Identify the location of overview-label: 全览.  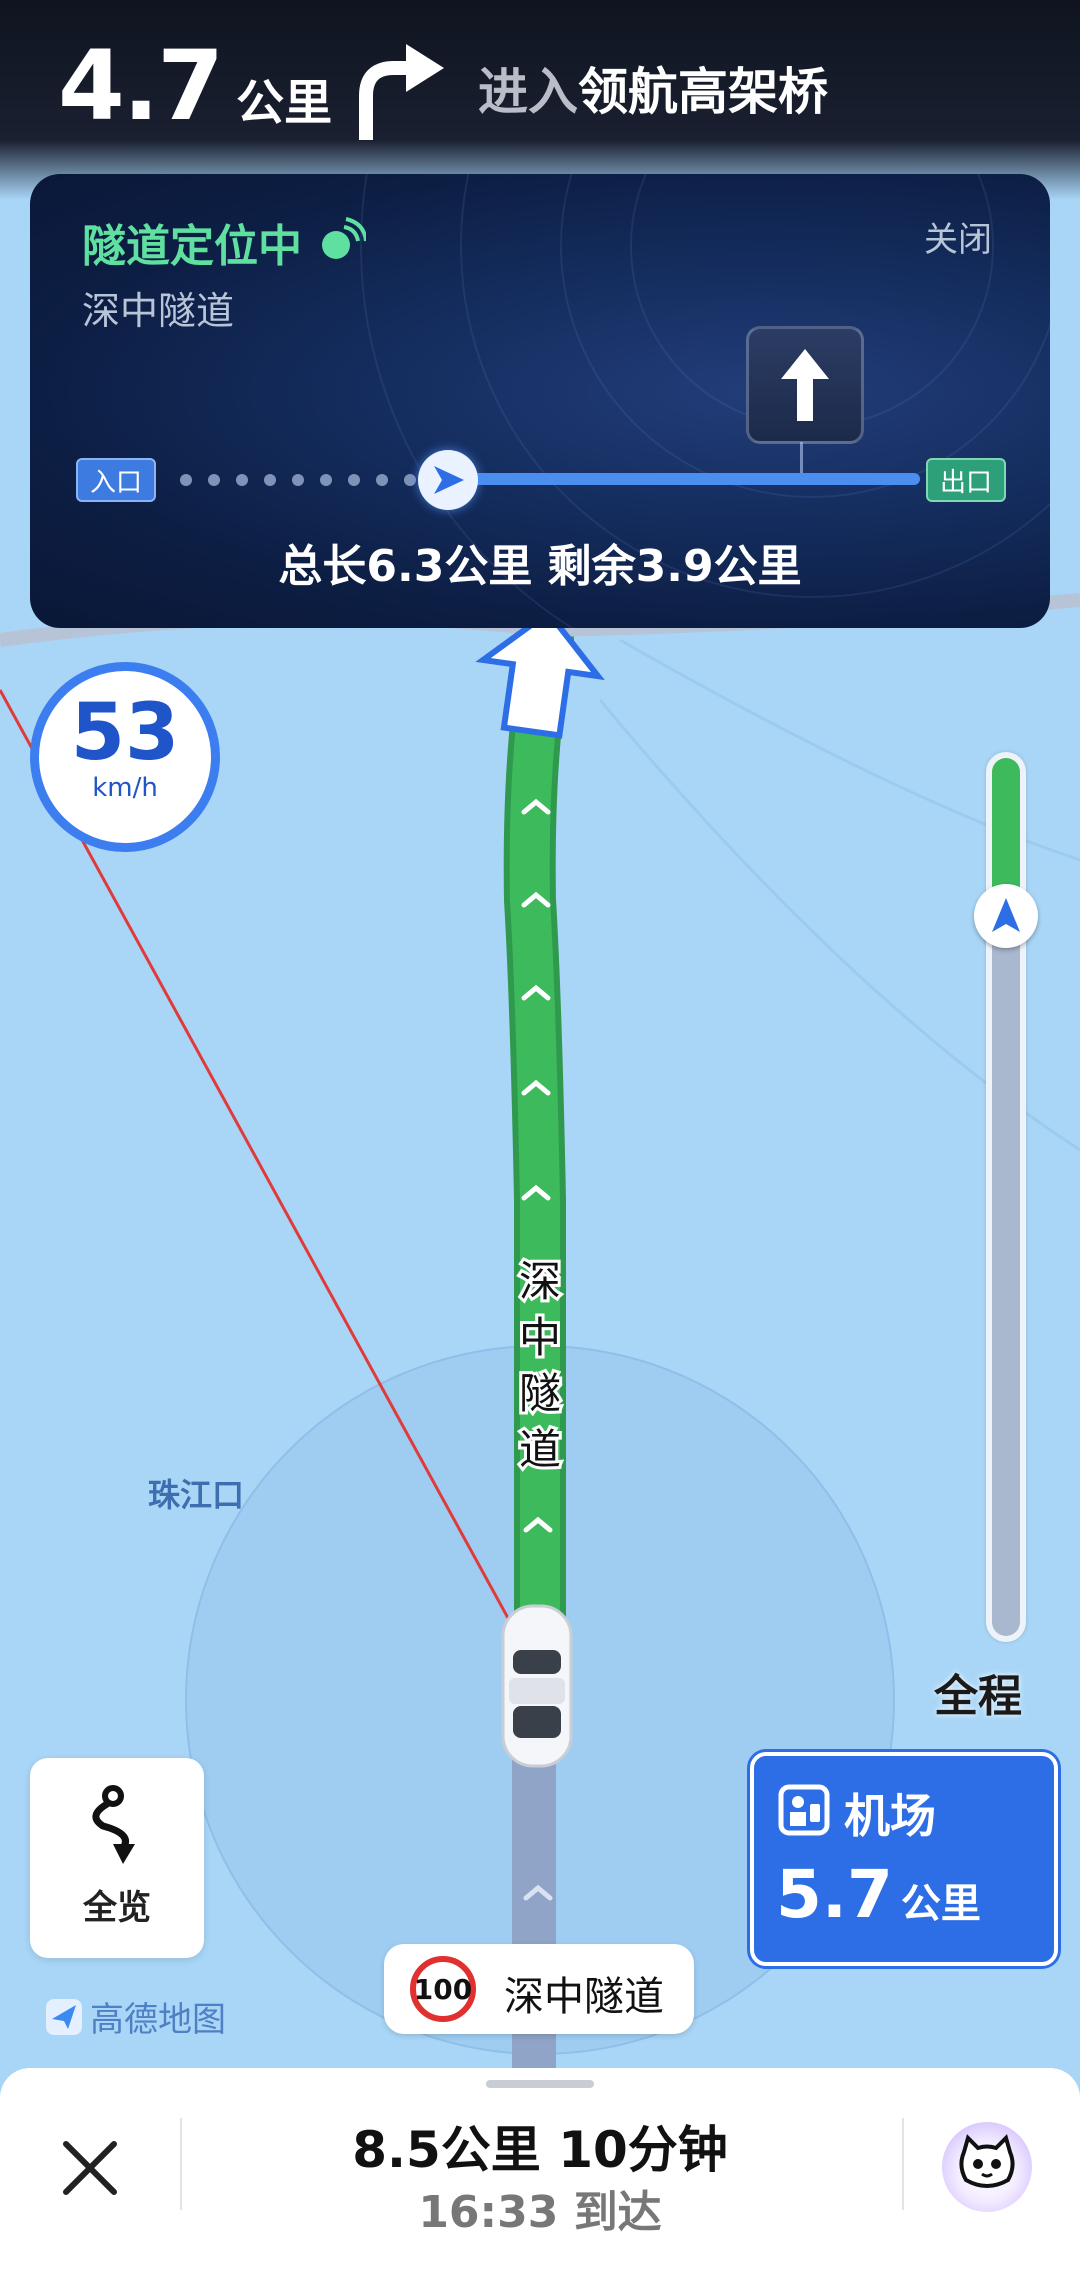
(117, 1908).